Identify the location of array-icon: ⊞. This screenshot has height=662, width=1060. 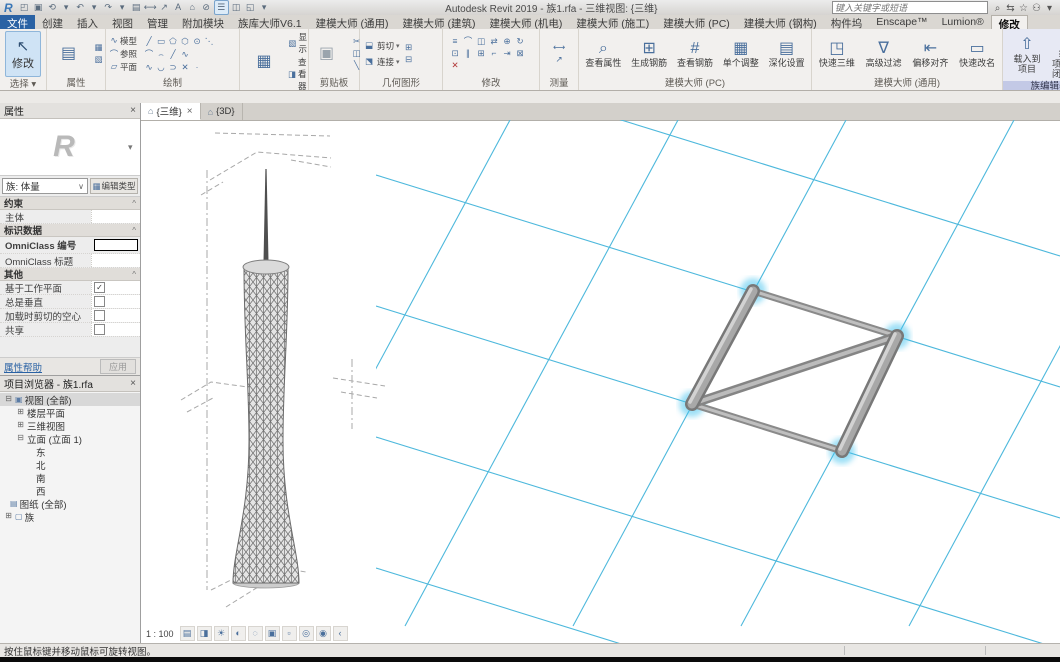
(481, 53).